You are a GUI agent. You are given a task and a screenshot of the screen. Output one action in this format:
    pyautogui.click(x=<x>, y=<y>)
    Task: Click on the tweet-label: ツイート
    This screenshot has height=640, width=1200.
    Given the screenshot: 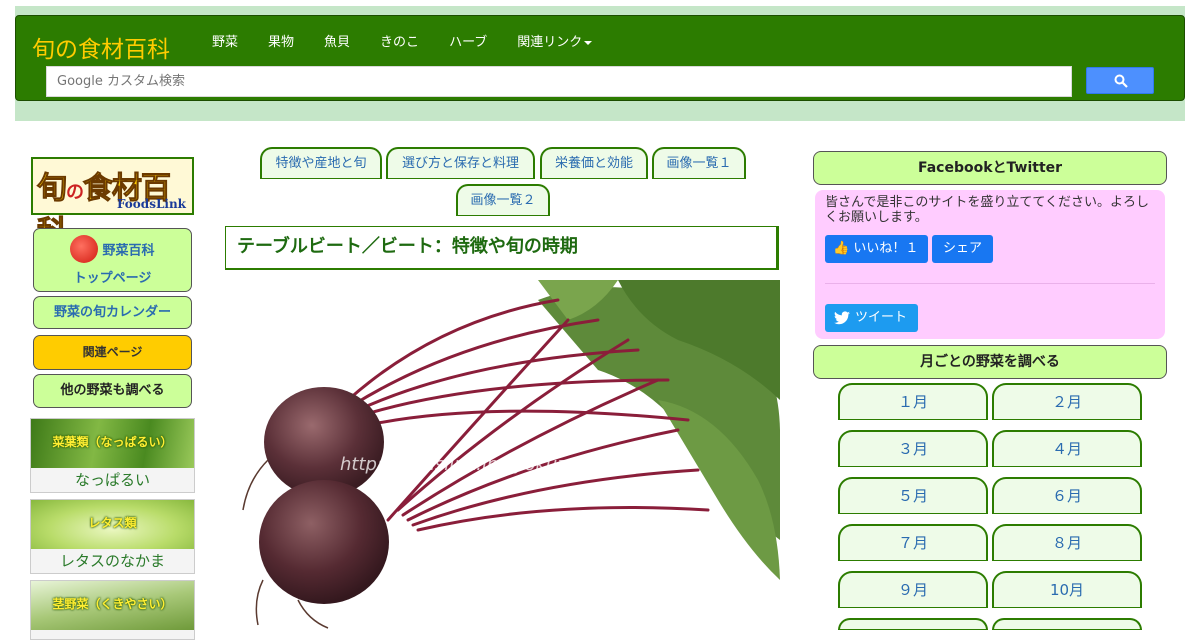 What is the action you would take?
    pyautogui.click(x=881, y=317)
    